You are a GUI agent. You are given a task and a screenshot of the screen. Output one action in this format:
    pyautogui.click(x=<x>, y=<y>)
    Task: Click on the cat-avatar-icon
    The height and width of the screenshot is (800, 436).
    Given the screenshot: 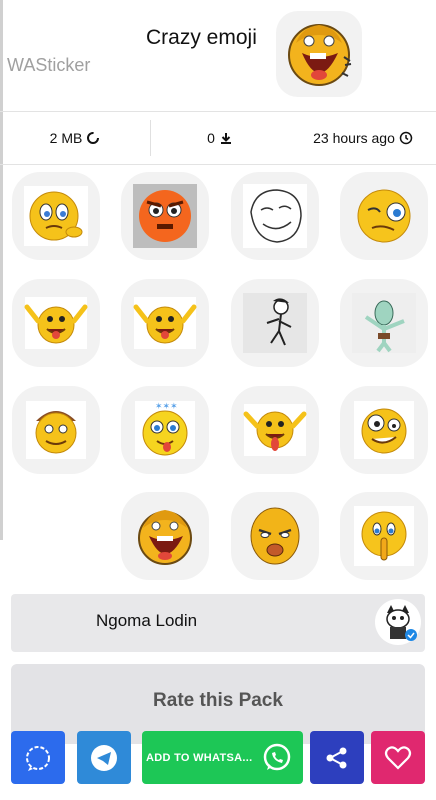 What is the action you would take?
    pyautogui.click(x=398, y=622)
    